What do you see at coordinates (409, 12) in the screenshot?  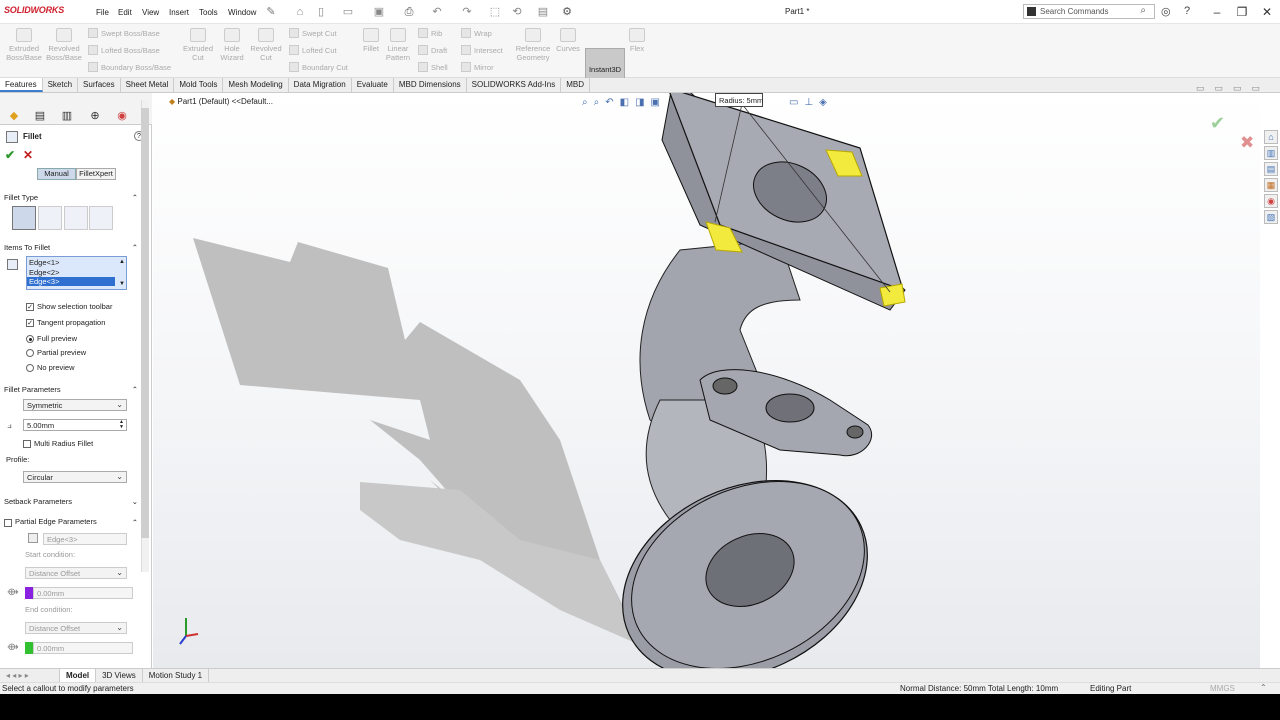 I see `print-icon: ⎙` at bounding box center [409, 12].